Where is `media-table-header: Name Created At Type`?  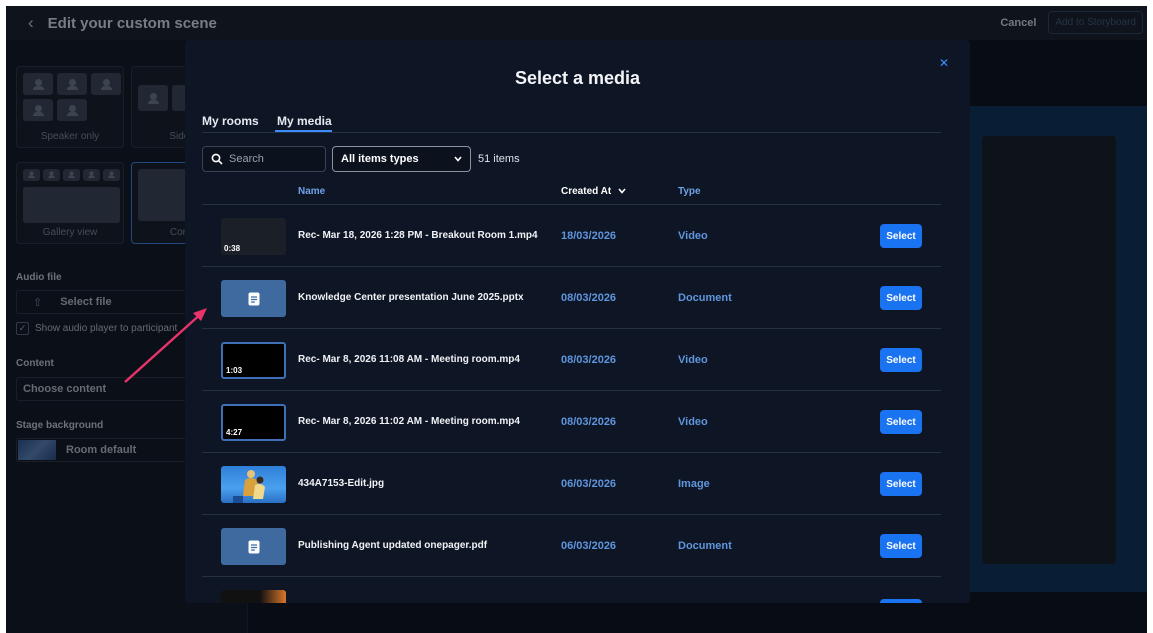 media-table-header: Name Created At Type is located at coordinates (571, 191).